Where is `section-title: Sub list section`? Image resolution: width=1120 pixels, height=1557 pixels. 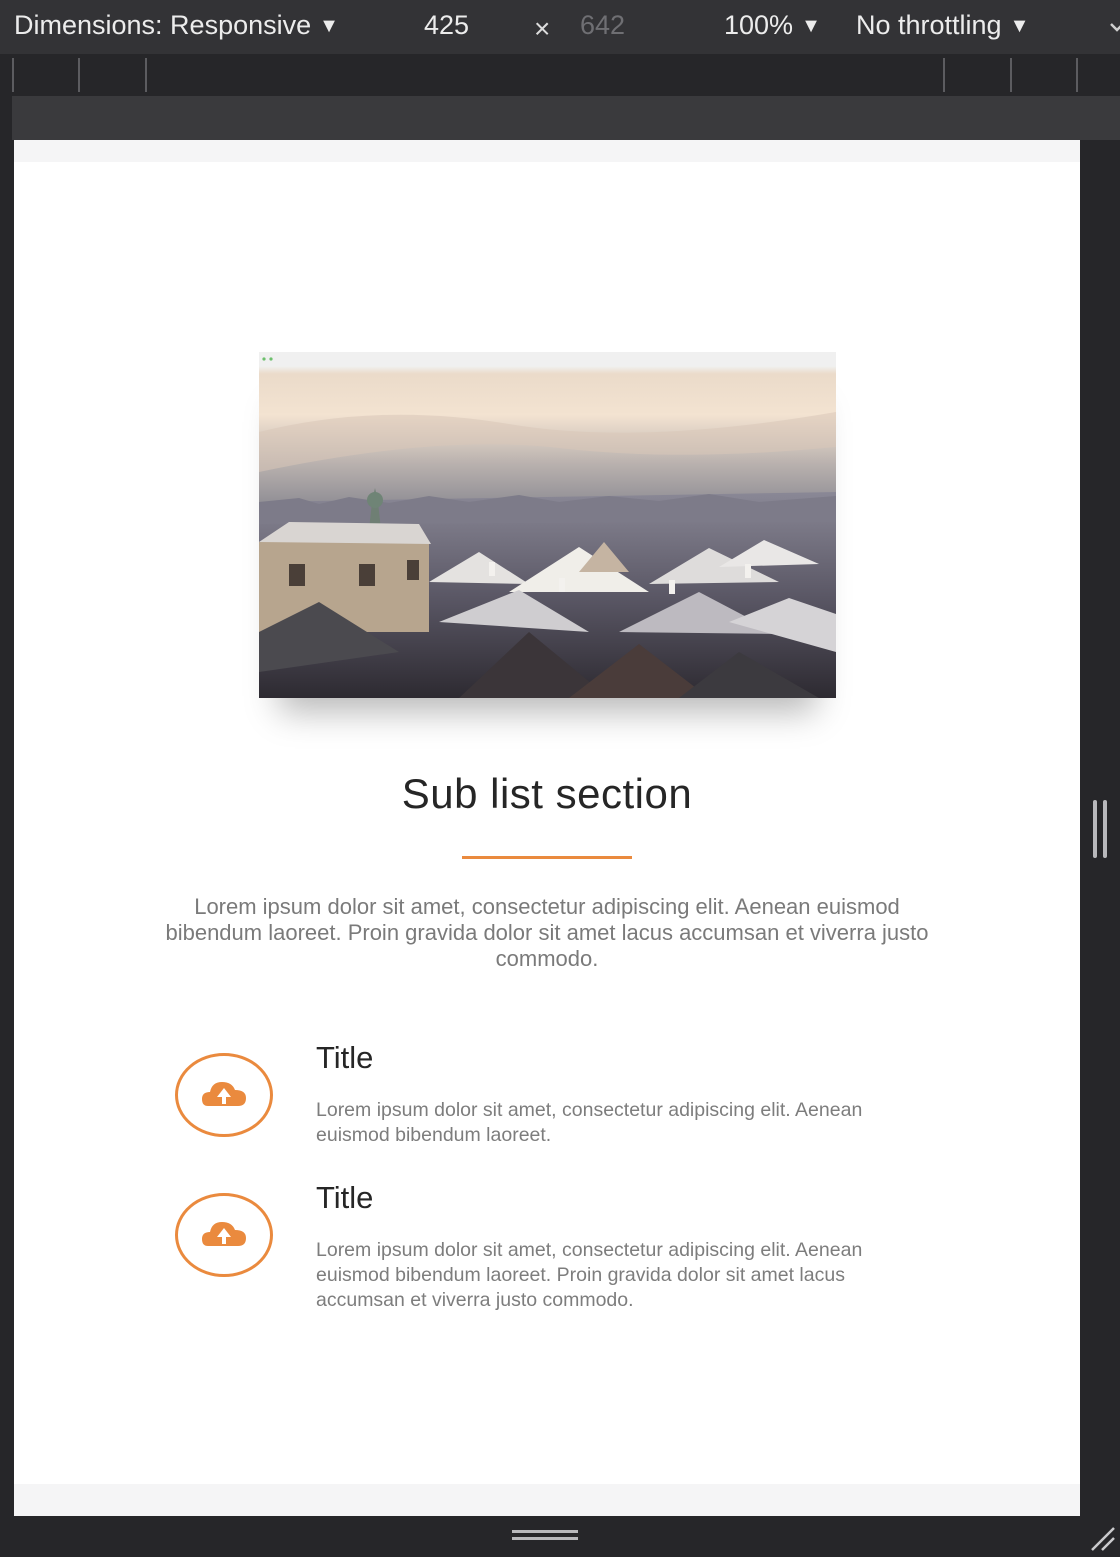
section-title: Sub list section is located at coordinates (547, 793).